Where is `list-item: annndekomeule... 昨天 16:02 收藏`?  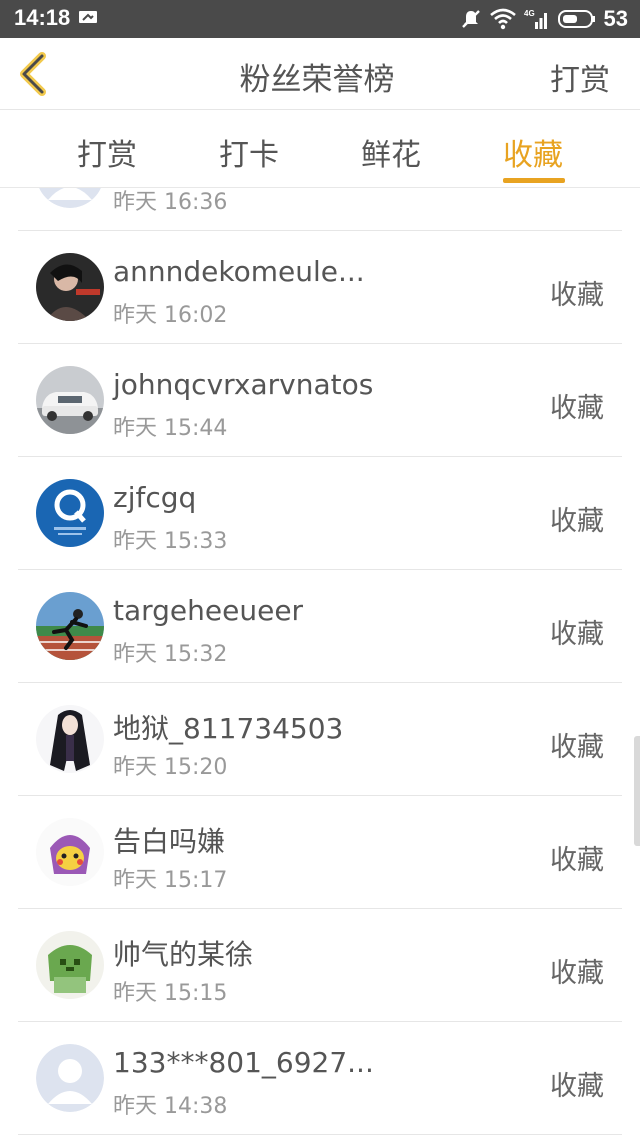
list-item: annndekomeule... 昨天 16:02 收藏 is located at coordinates (320, 287).